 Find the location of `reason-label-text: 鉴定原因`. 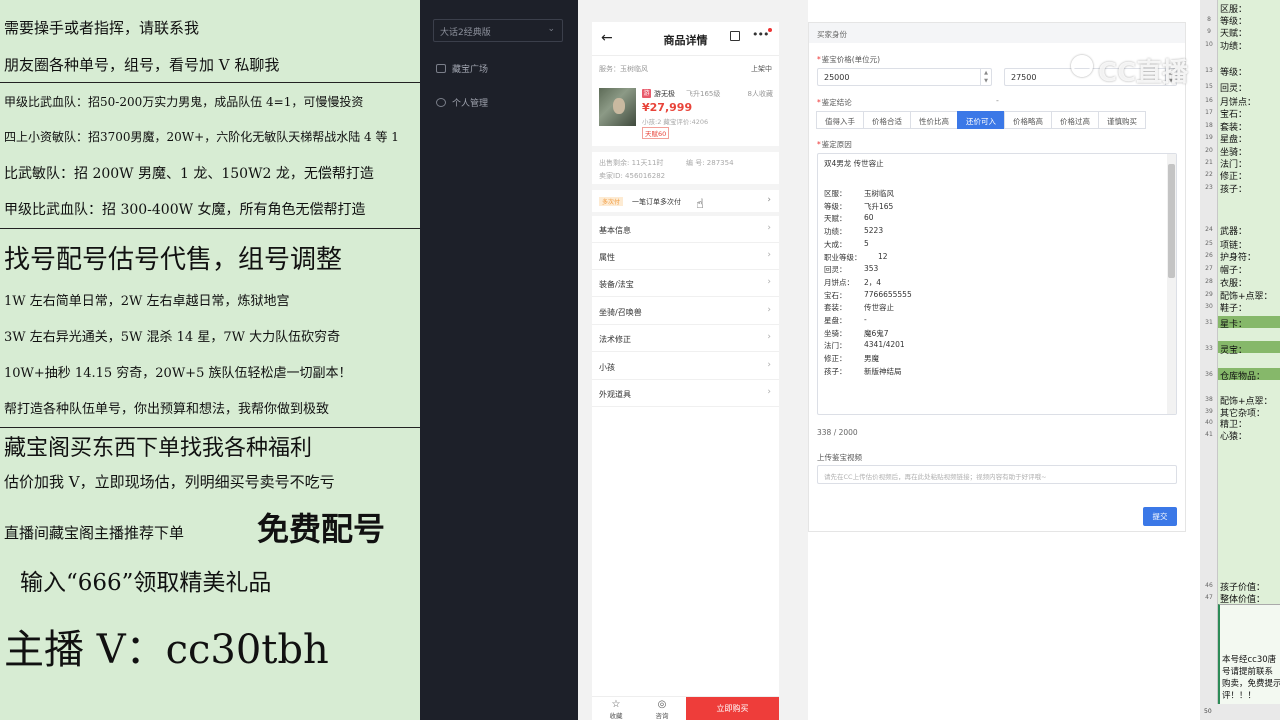

reason-label-text: 鉴定原因 is located at coordinates (836, 144).